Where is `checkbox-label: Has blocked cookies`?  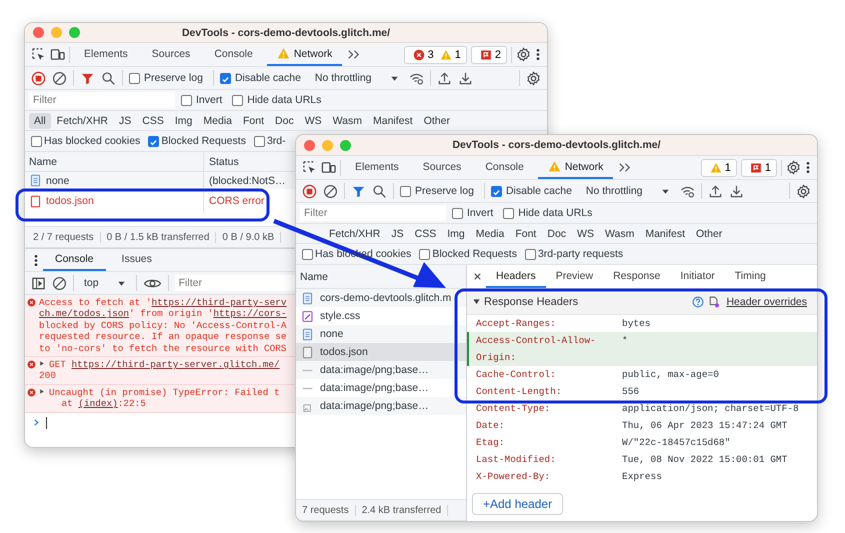
checkbox-label: Has blocked cookies is located at coordinates (92, 141).